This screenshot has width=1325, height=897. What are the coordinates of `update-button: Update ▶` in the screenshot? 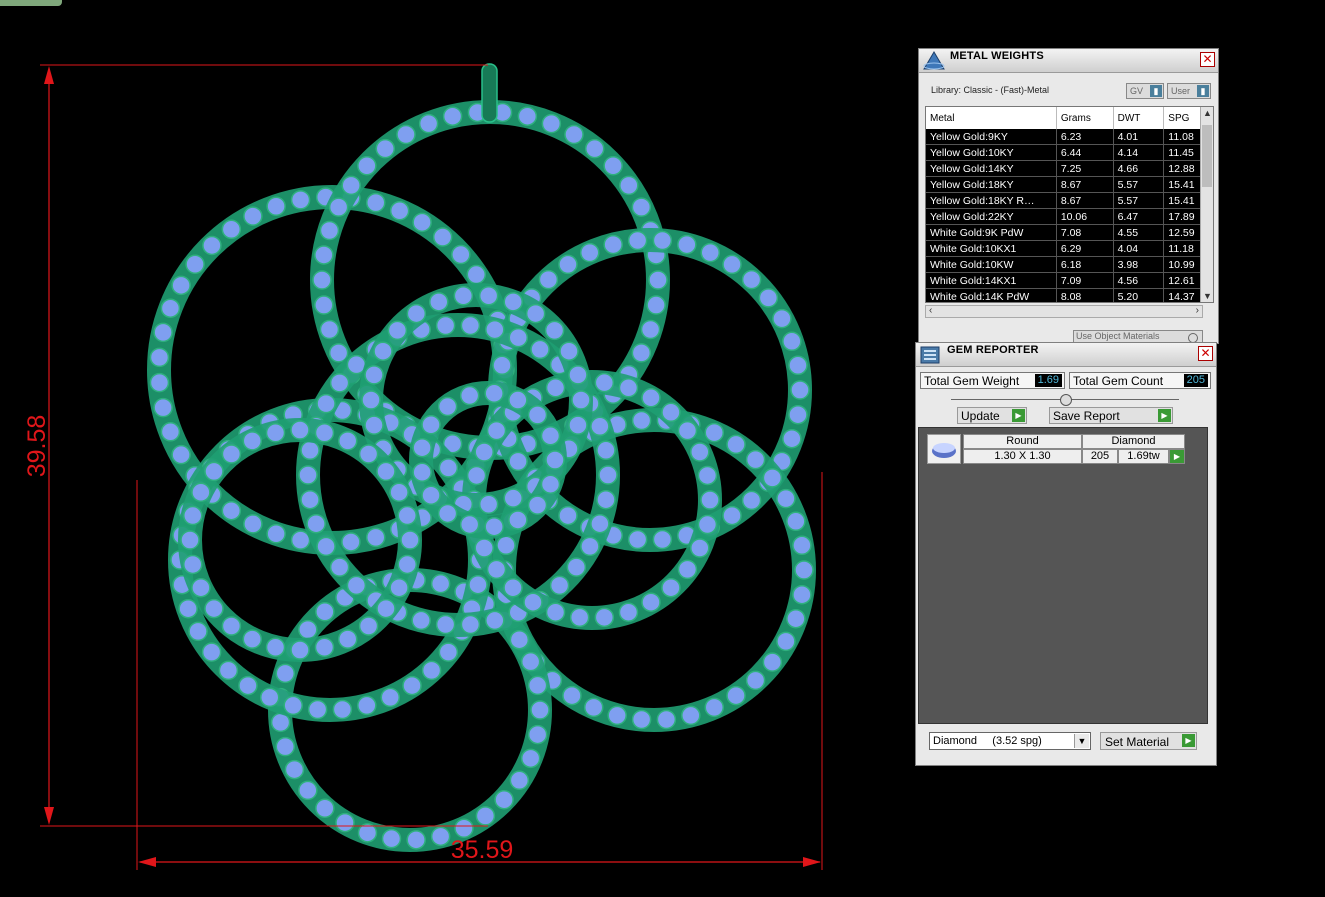 It's located at (992, 415).